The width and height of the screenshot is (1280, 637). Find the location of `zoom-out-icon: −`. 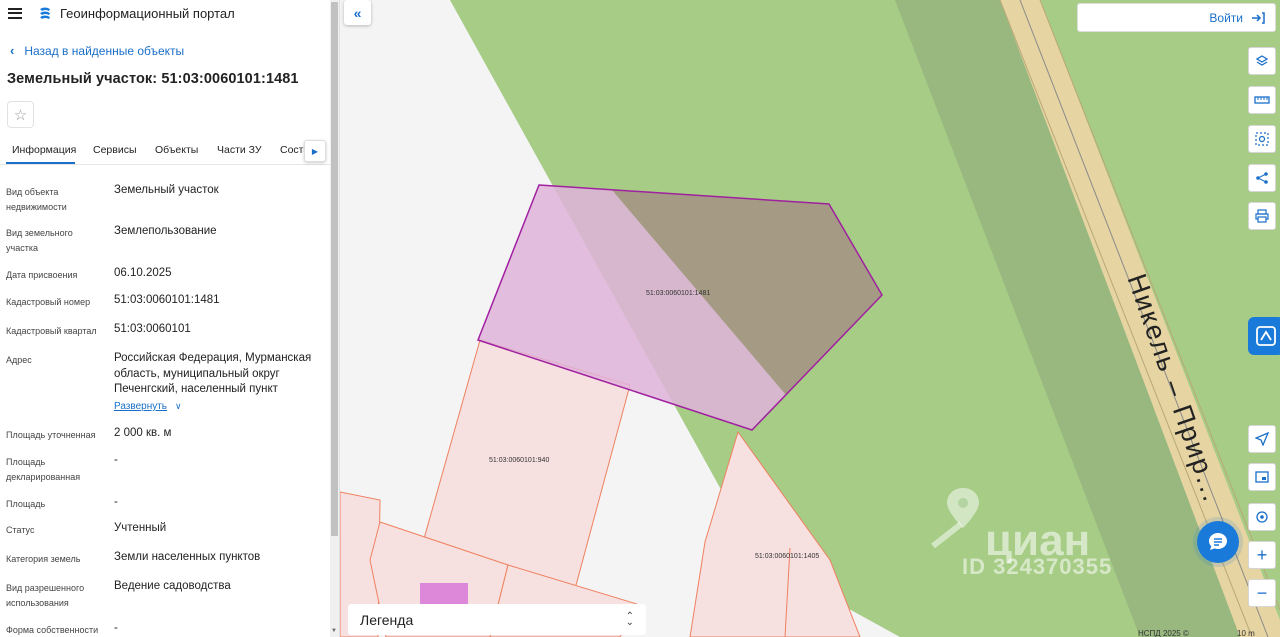

zoom-out-icon: − is located at coordinates (1262, 593).